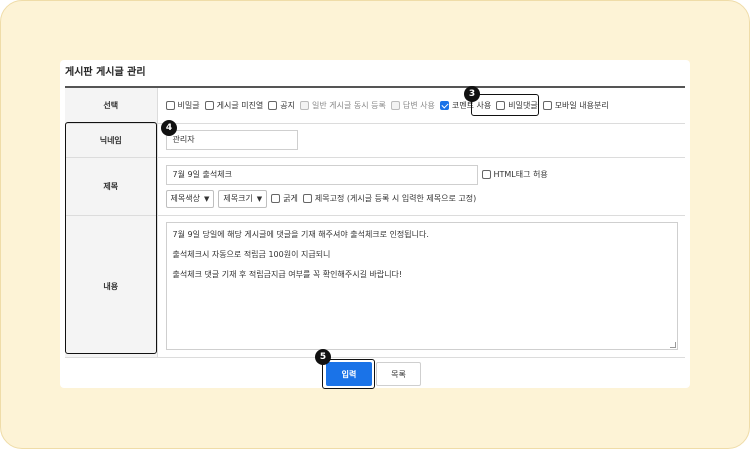  What do you see at coordinates (520, 174) in the screenshot?
I see `html-allow-label: HTML태그 허용` at bounding box center [520, 174].